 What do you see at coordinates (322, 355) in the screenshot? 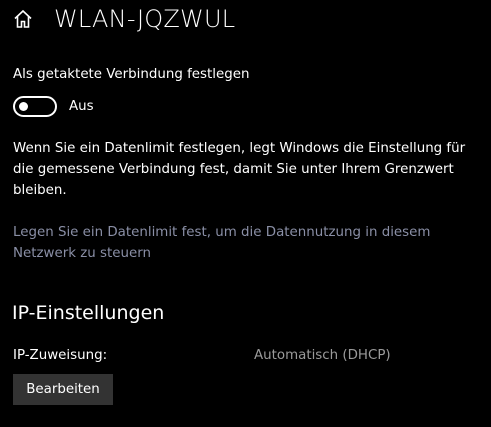
I see `ip-assignment-value: Automatisch (DHCP)` at bounding box center [322, 355].